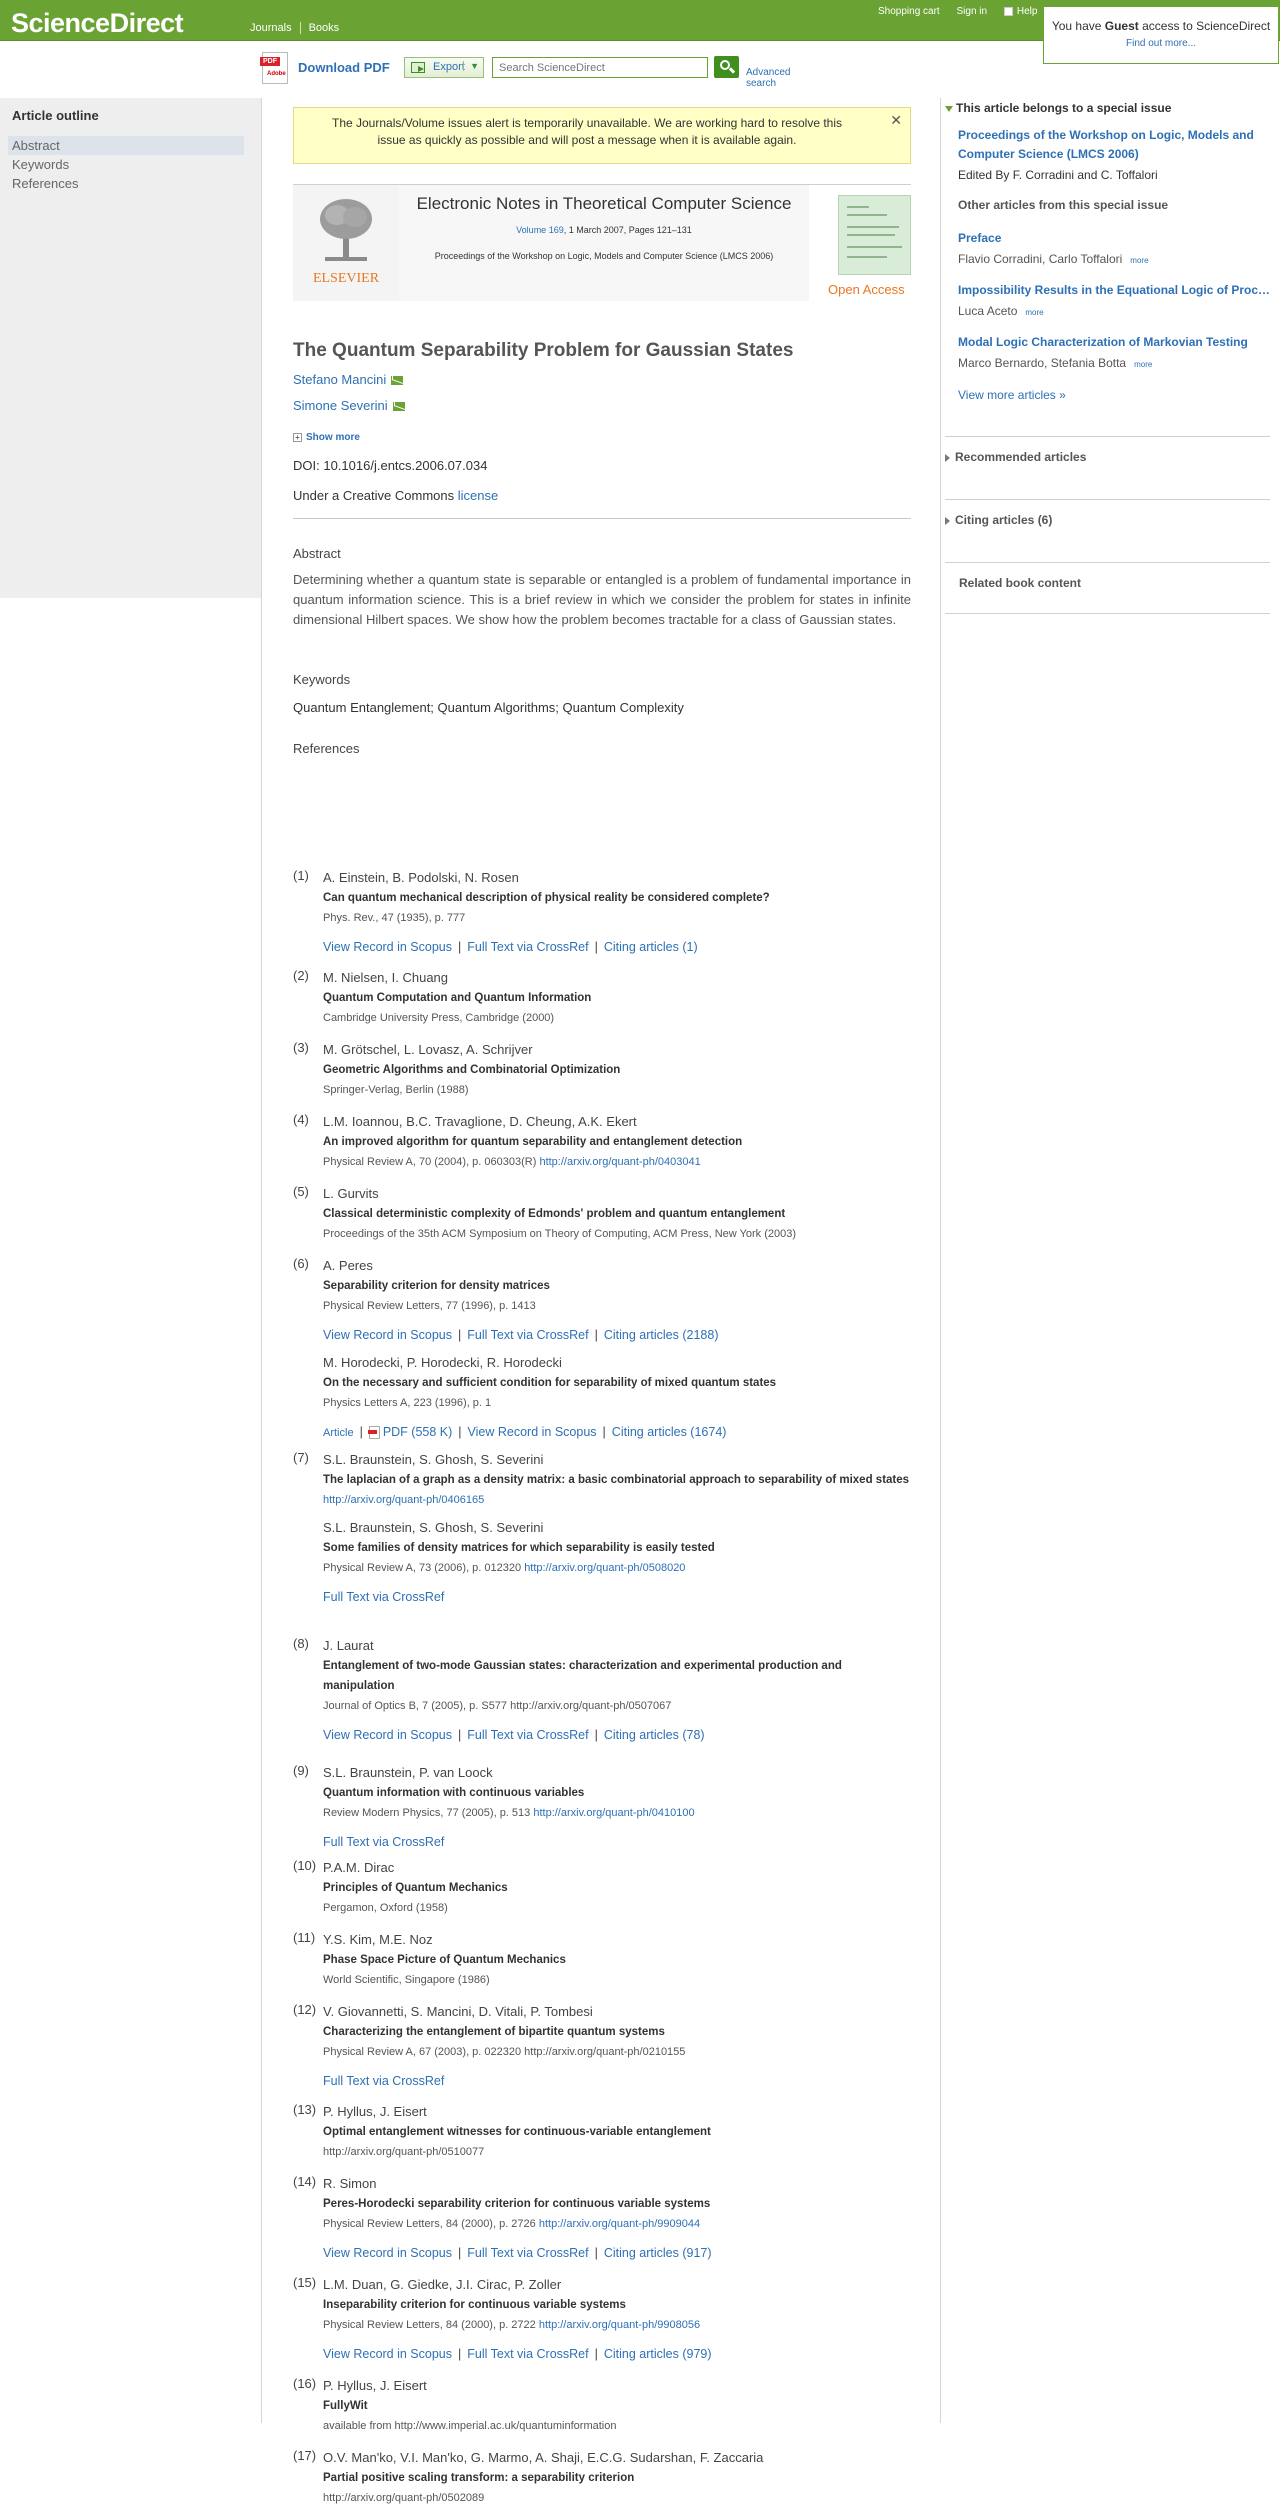 The height and width of the screenshot is (2508, 1280). Describe the element at coordinates (394, 918) in the screenshot. I see `reference-source-text: Phys. Rev., 47 (1935), p. 777` at that location.